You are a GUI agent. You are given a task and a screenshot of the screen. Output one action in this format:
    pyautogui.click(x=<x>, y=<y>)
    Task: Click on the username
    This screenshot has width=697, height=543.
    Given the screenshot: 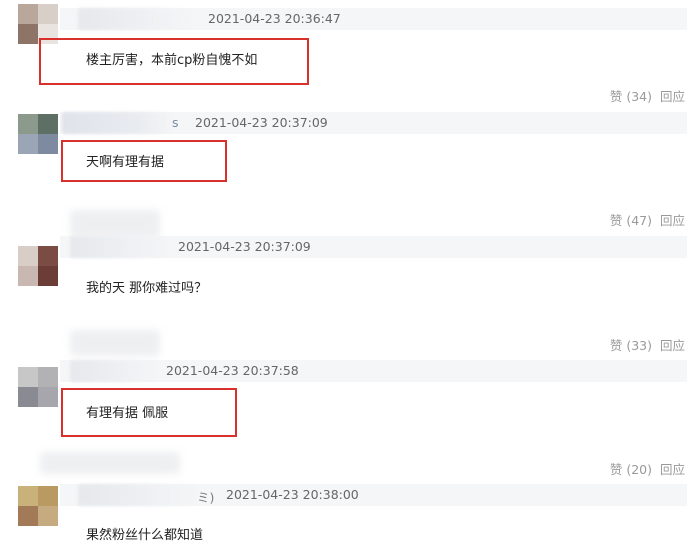 What is the action you would take?
    pyautogui.click(x=138, y=495)
    